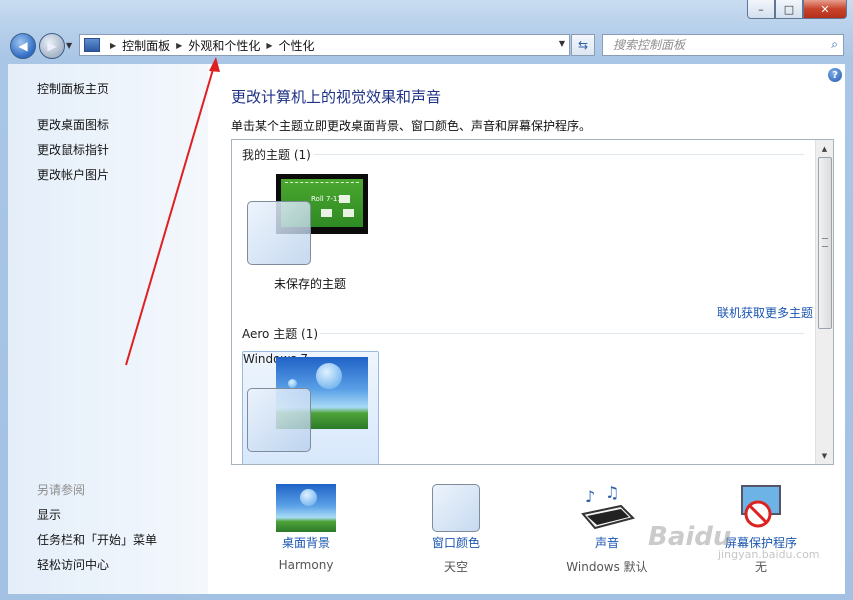 The image size is (853, 600). I want to click on window-color-setting: 窗口颜色 天空, so click(456, 529).